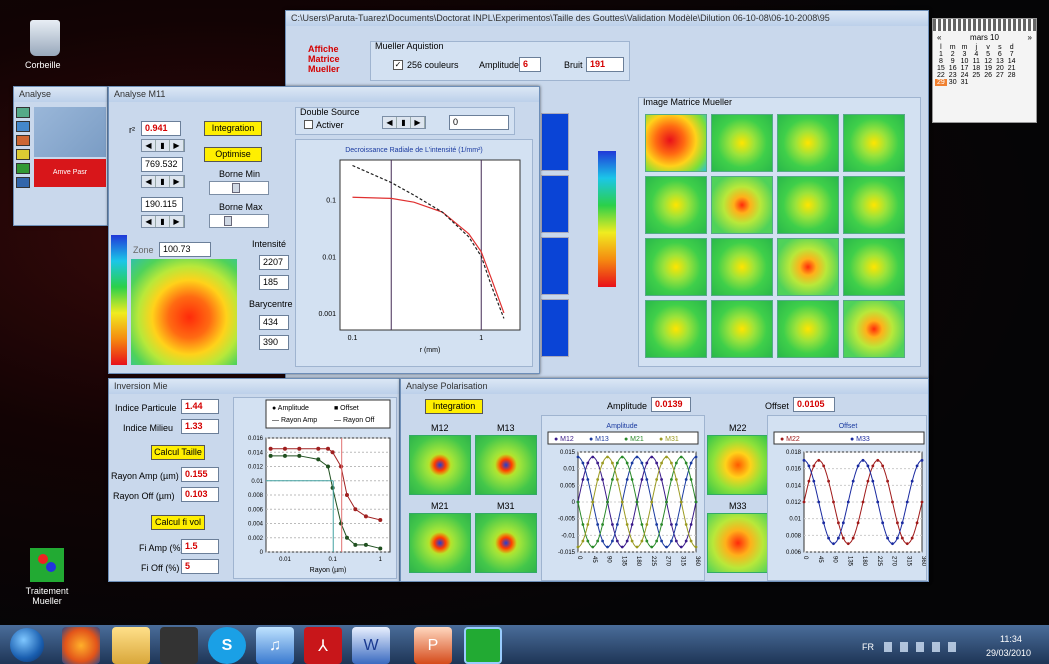  Describe the element at coordinates (161, 128) in the screenshot. I see `r2-input: 0.941` at that location.